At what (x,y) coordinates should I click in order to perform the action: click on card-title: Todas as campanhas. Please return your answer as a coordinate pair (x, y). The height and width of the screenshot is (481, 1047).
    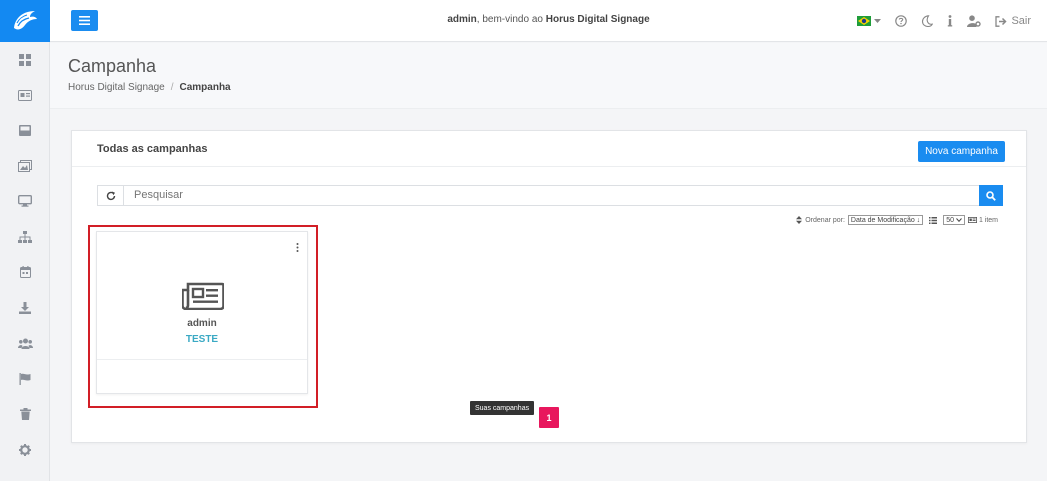
    Looking at the image, I should click on (152, 149).